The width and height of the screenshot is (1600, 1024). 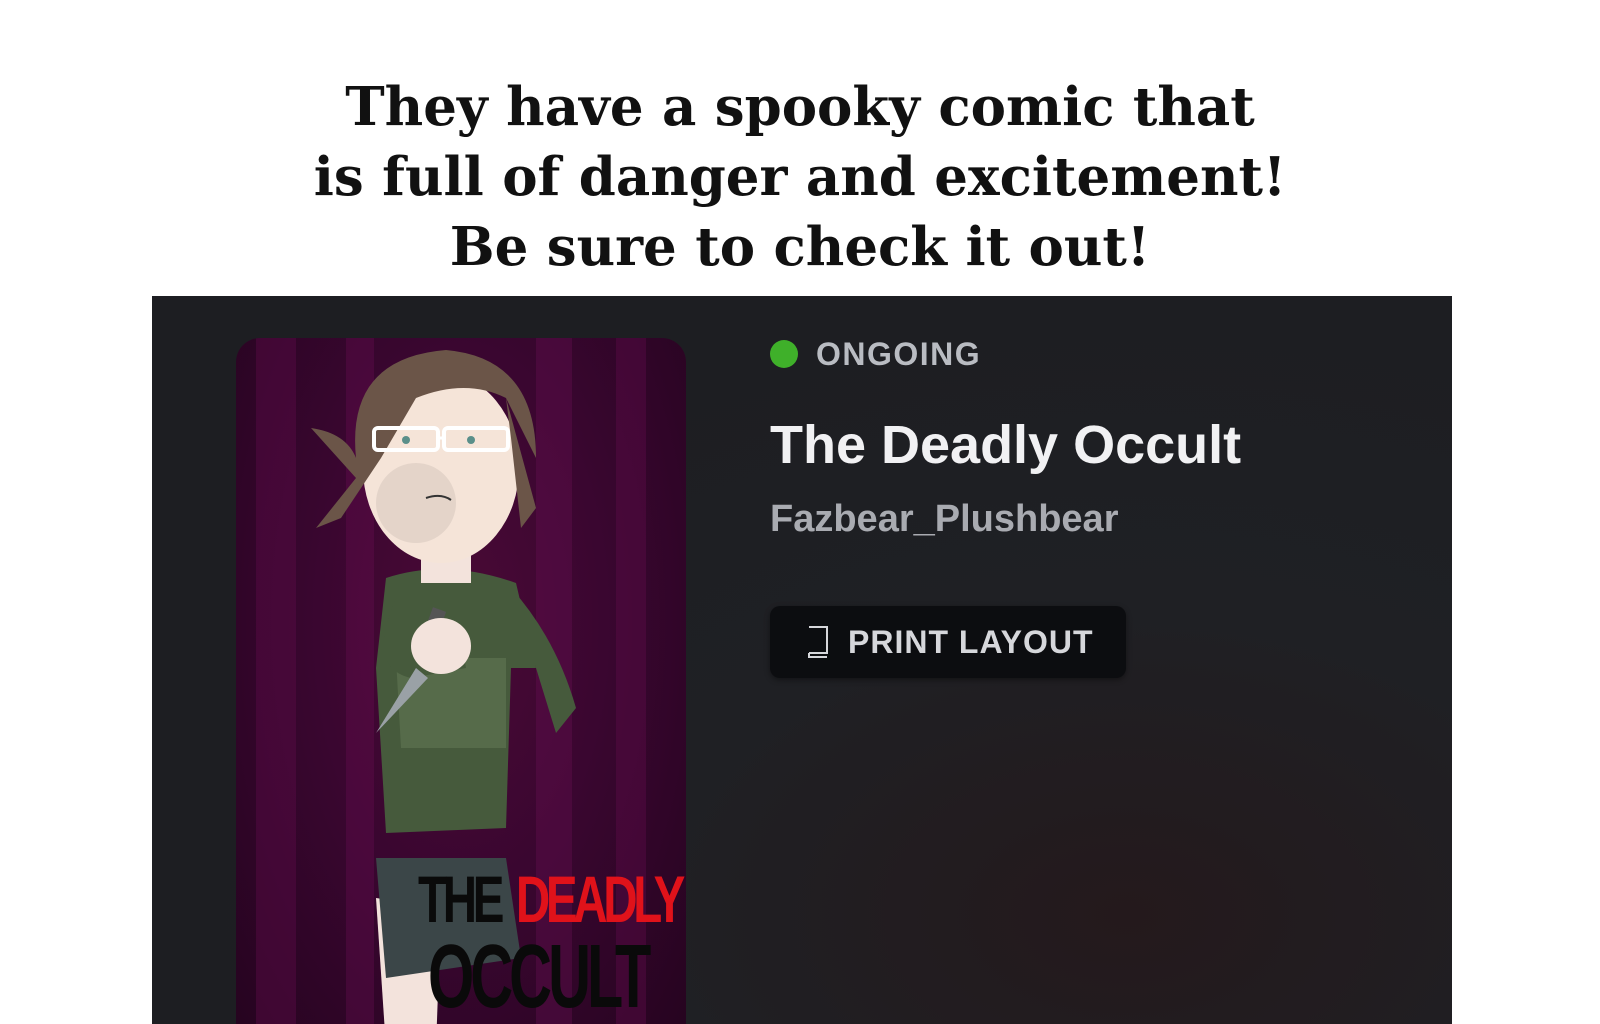 I want to click on print-layout-button: PRINT LAYOUT, so click(x=948, y=642).